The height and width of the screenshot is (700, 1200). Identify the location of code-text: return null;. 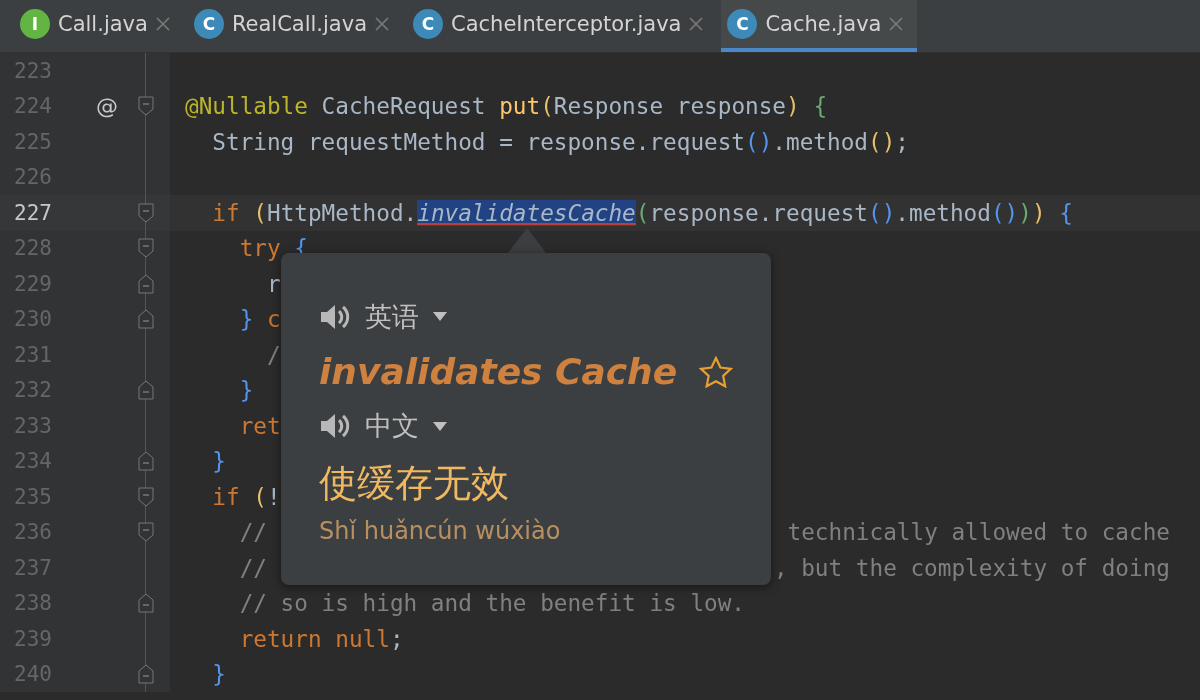
(321, 638).